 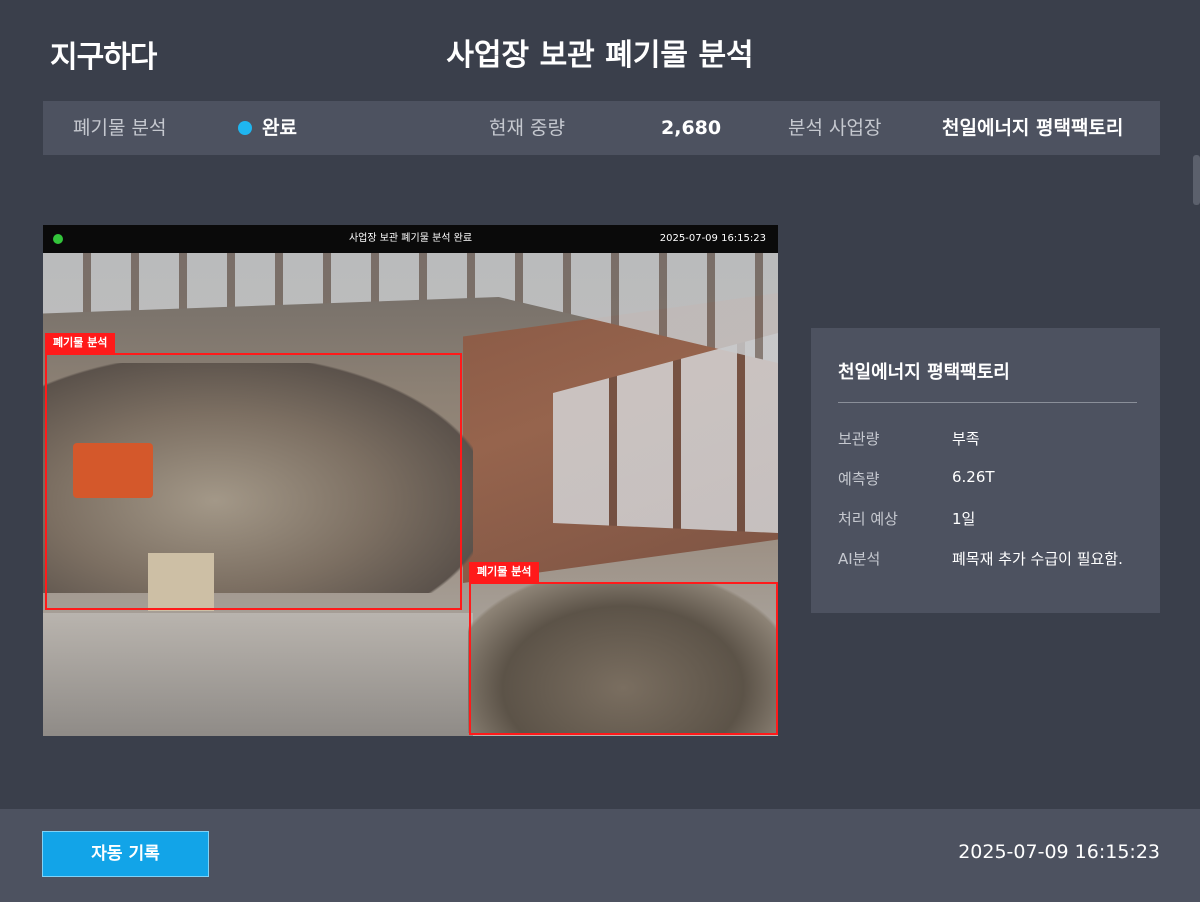 What do you see at coordinates (279, 128) in the screenshot?
I see `analysis-status-text: 완료` at bounding box center [279, 128].